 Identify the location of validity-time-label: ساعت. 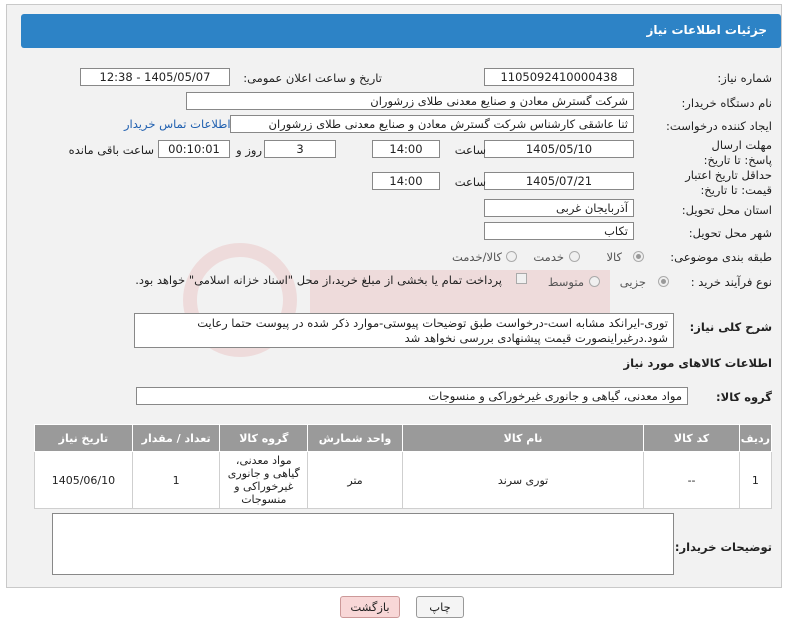
(470, 182).